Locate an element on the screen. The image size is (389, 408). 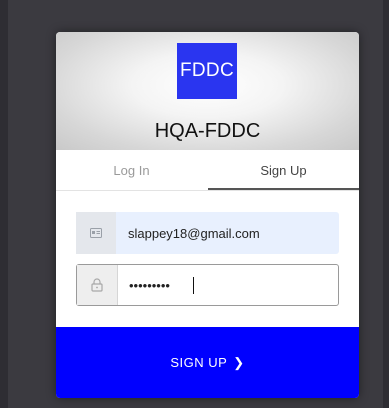
logo-text: FDDC is located at coordinates (207, 70).